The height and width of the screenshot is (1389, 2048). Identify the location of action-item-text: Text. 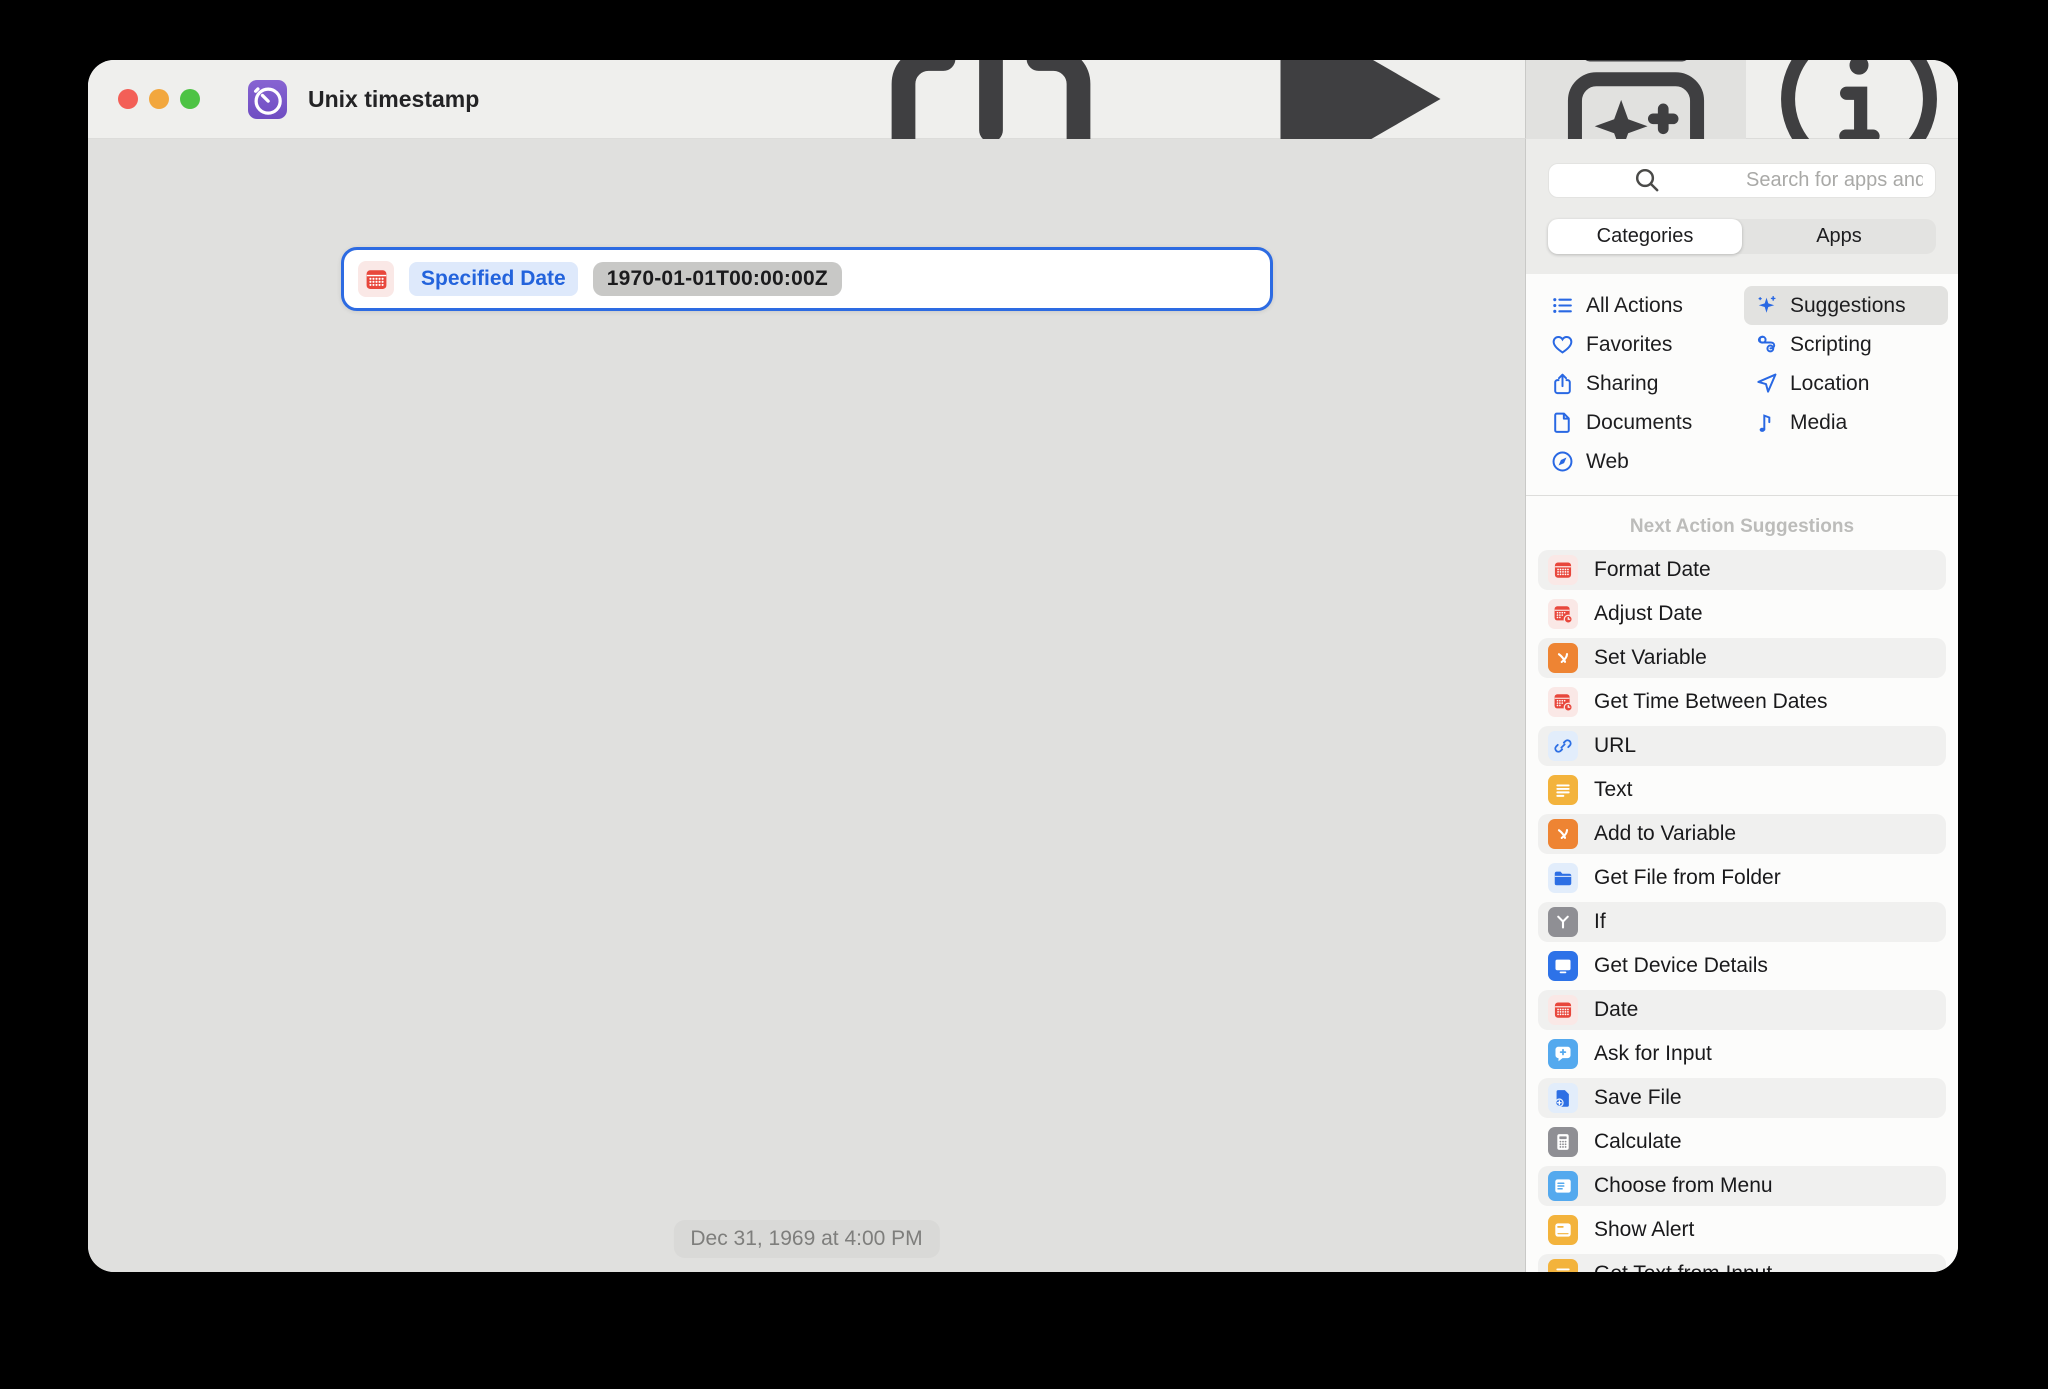
(1742, 790).